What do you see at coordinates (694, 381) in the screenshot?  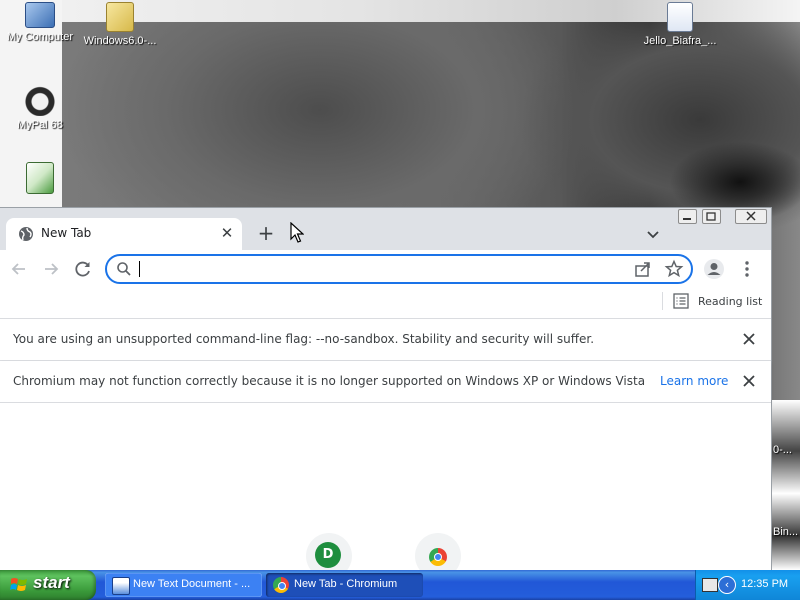 I see `learn-more-link: Learn more` at bounding box center [694, 381].